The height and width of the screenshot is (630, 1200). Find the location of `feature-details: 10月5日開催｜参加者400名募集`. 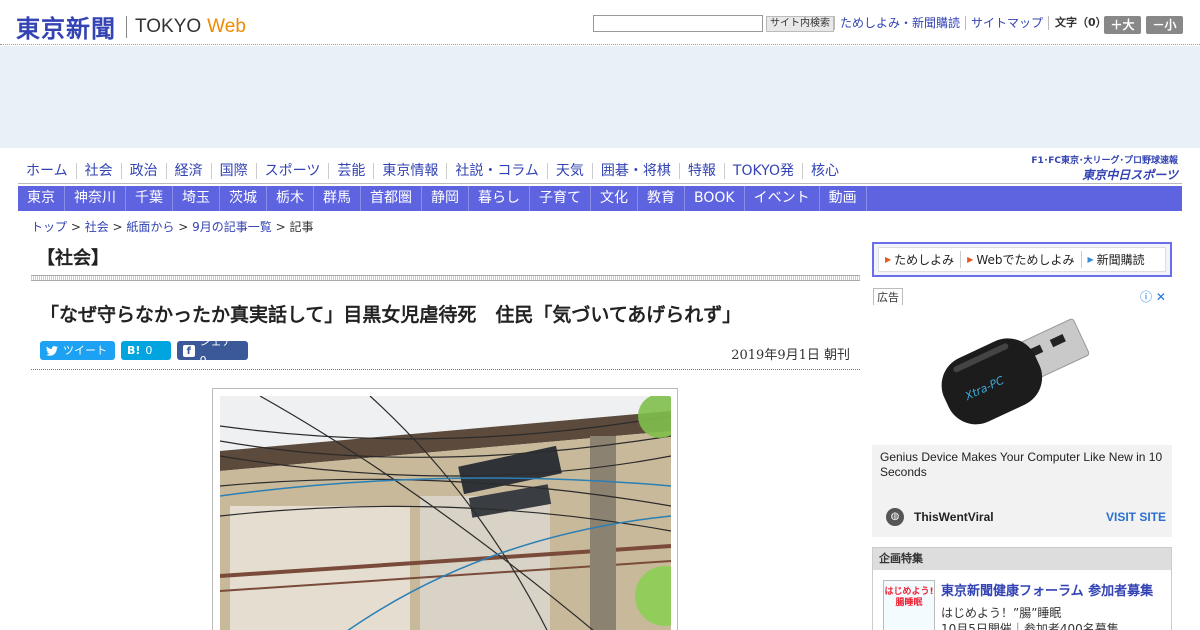

feature-details: 10月5日開催｜参加者400名募集 is located at coordinates (1030, 626).